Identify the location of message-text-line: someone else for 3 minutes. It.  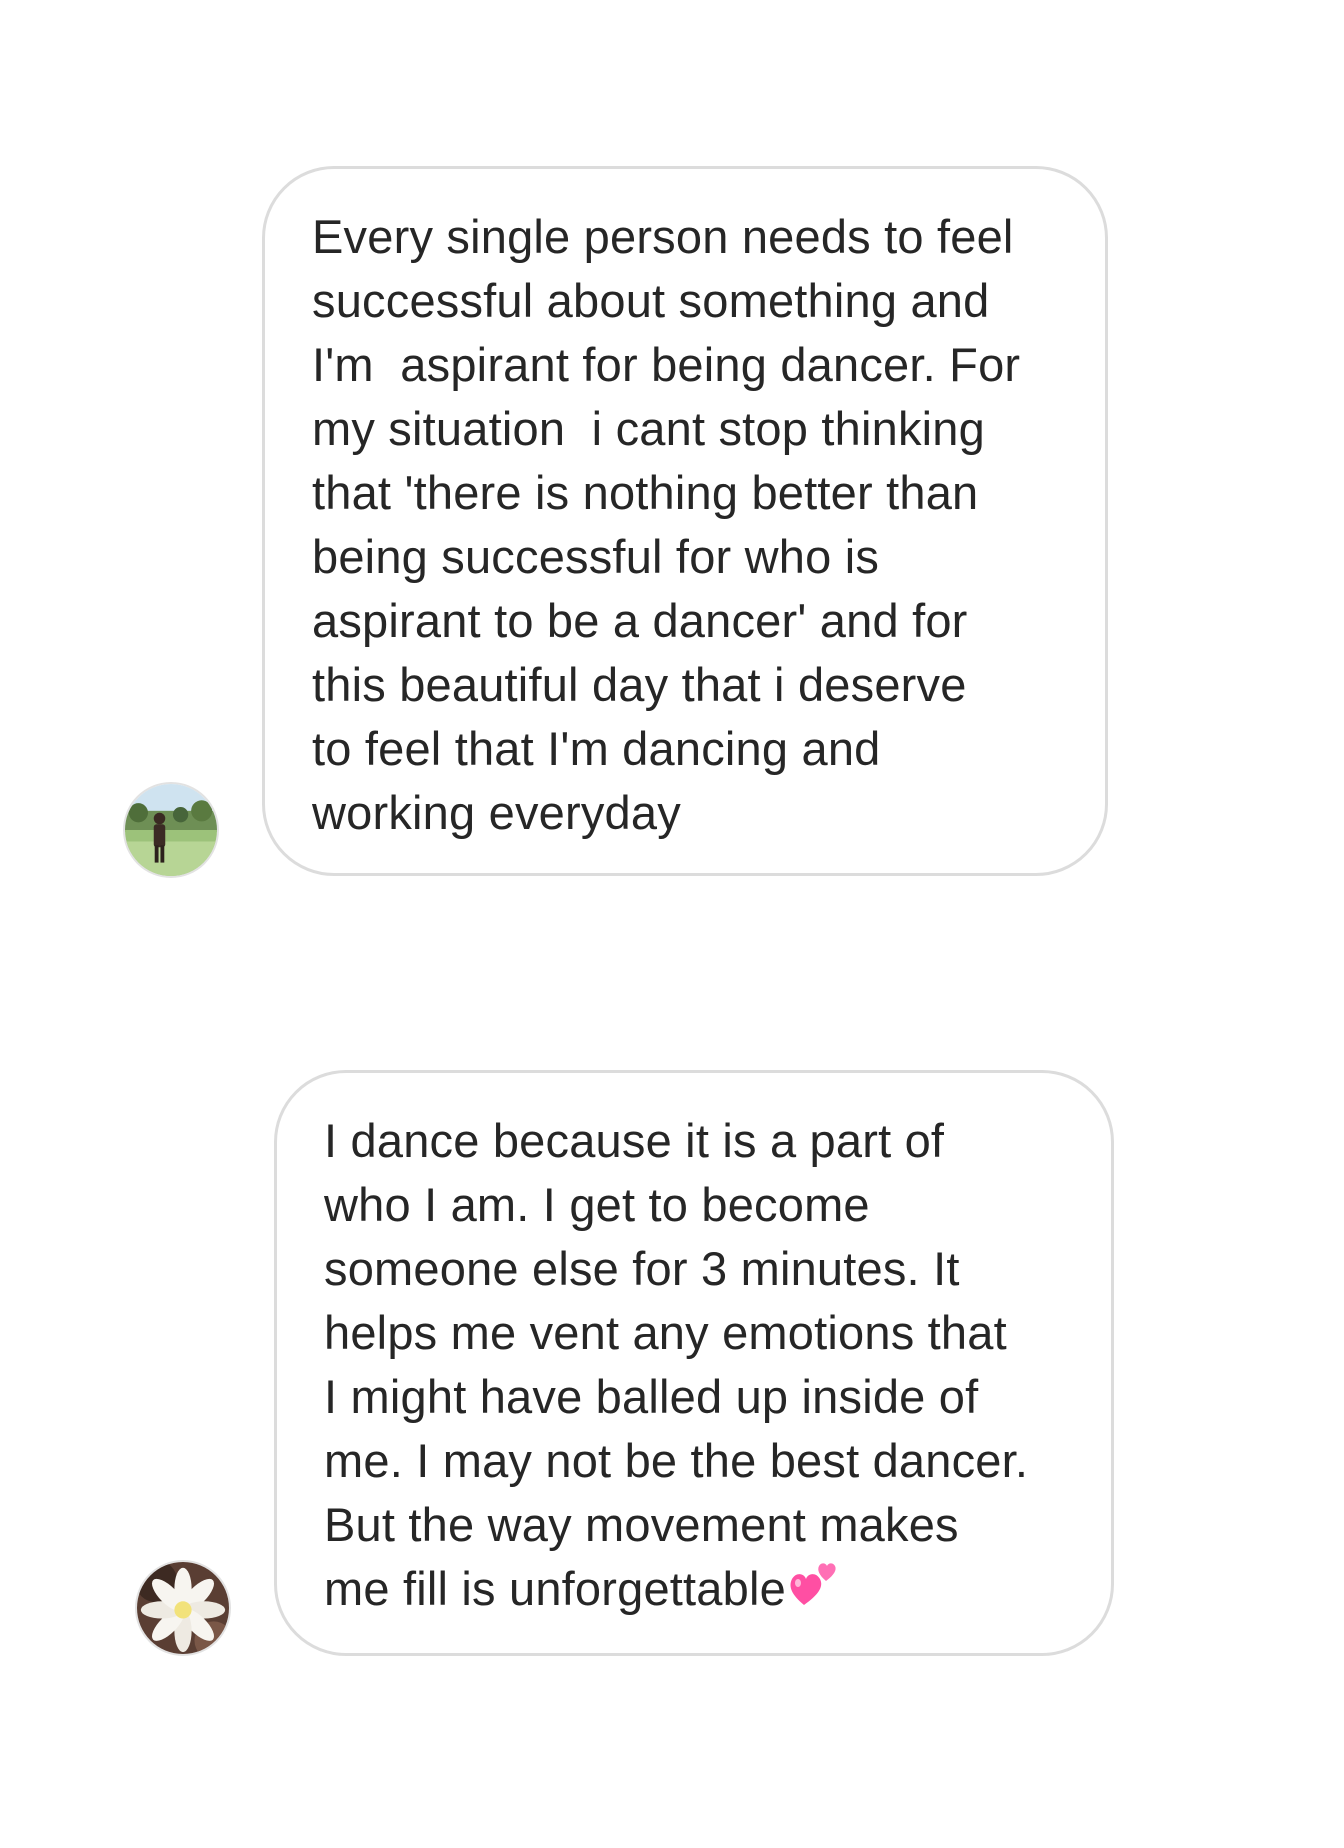
(642, 1268).